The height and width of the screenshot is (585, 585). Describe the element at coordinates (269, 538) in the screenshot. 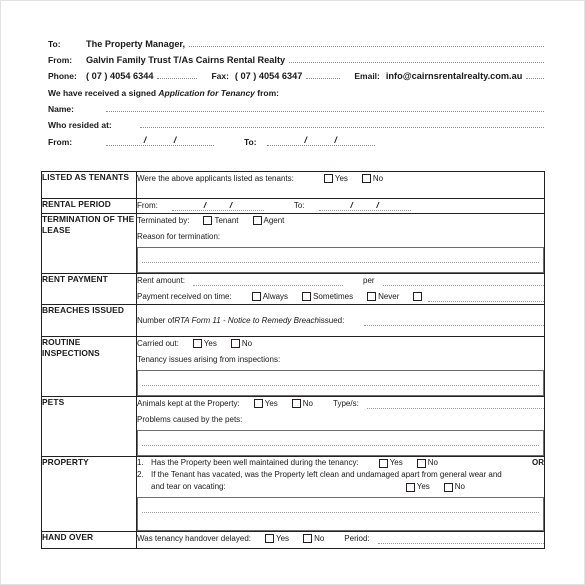

I see `hand-over-yes-checkbox` at that location.